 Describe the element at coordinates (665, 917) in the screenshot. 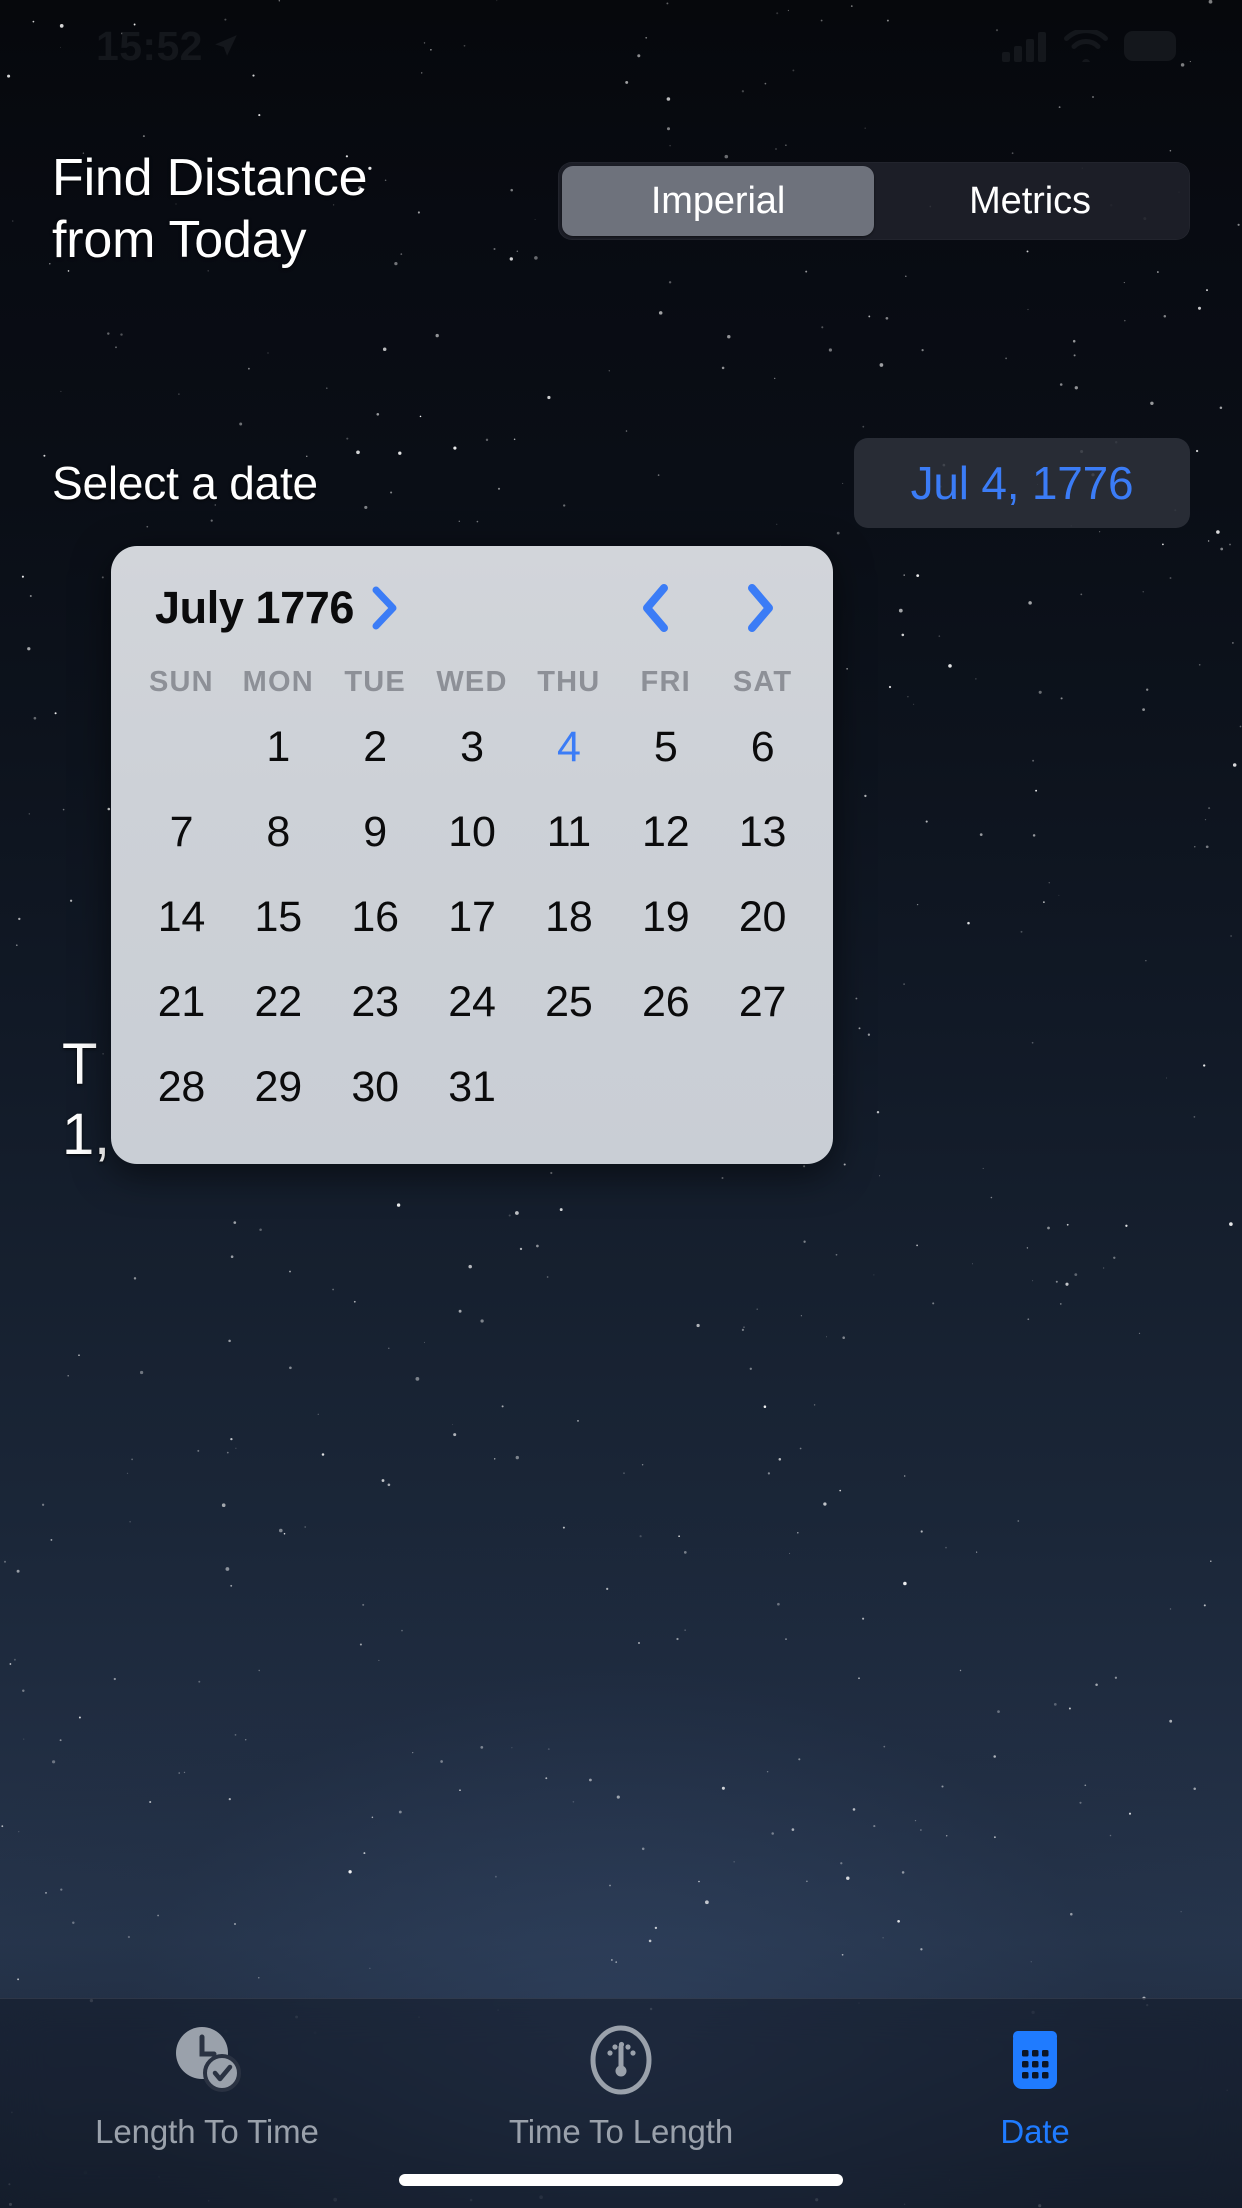

I see `calendar-day: 19` at that location.